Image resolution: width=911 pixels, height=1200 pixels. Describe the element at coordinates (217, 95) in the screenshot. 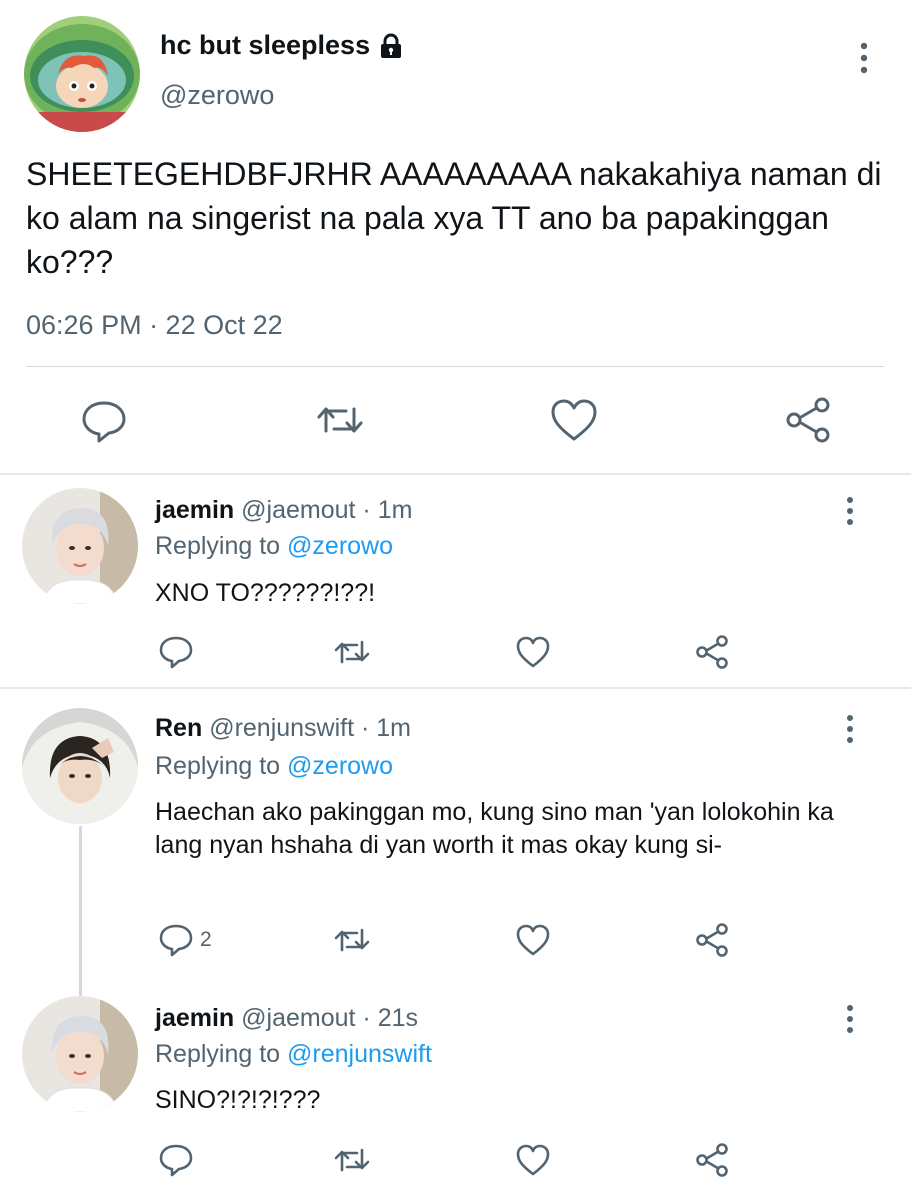

I see `main-handle: @zerowo` at that location.